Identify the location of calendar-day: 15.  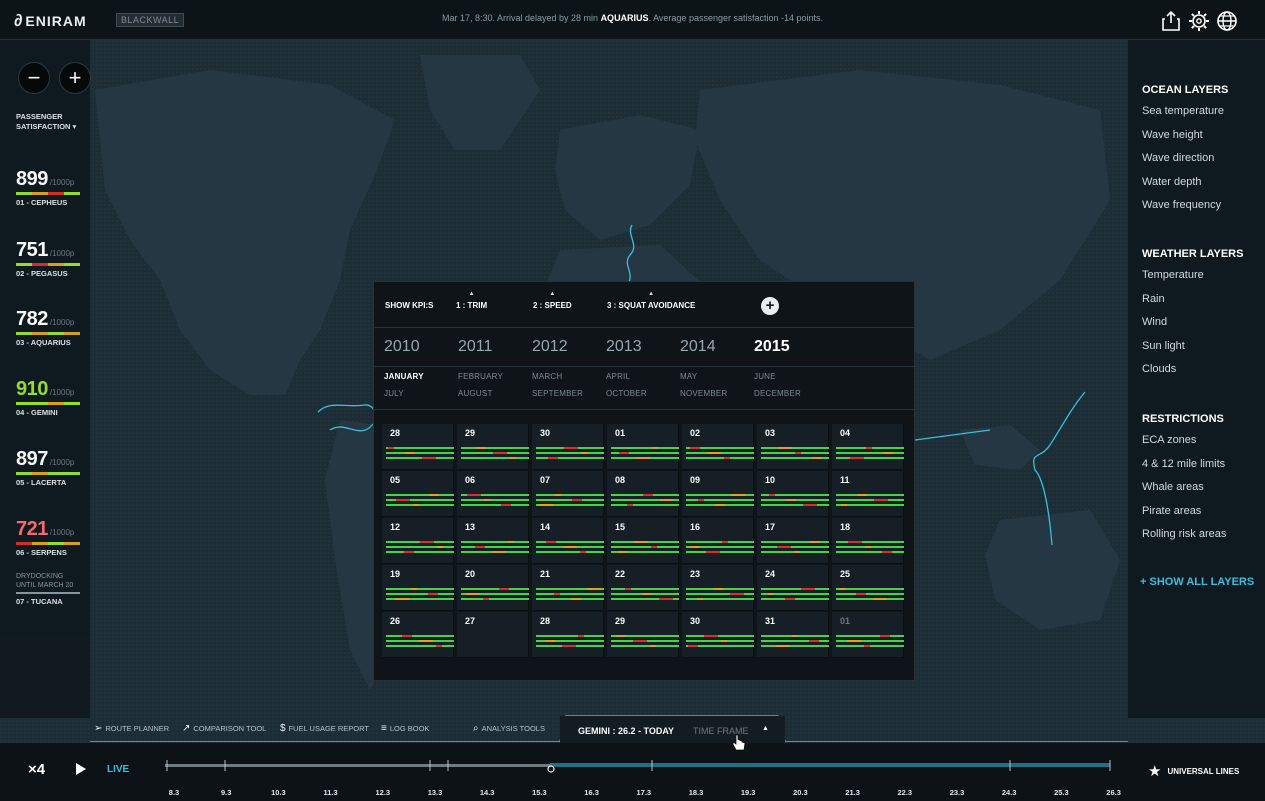
(643, 541).